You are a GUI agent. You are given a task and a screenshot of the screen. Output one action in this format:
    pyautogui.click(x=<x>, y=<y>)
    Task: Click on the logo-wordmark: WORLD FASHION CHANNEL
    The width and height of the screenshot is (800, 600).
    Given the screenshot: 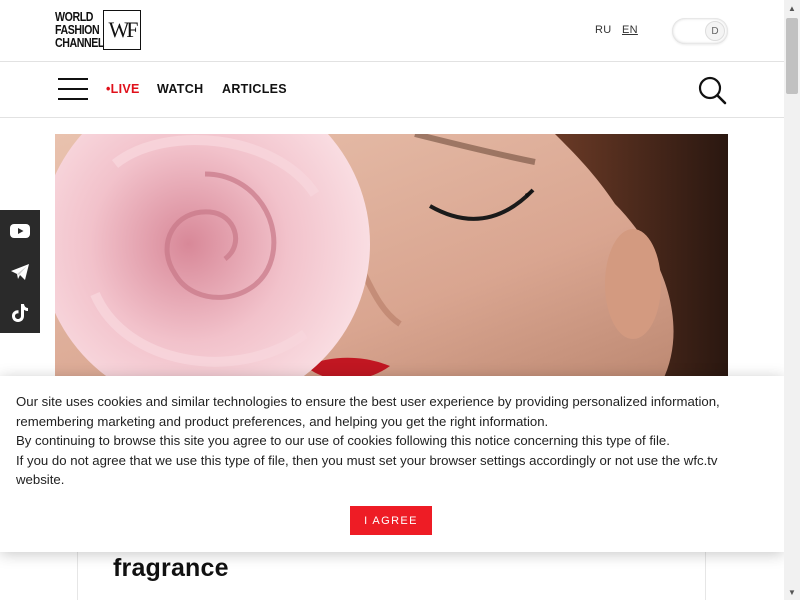 What is the action you would take?
    pyautogui.click(x=79, y=29)
    